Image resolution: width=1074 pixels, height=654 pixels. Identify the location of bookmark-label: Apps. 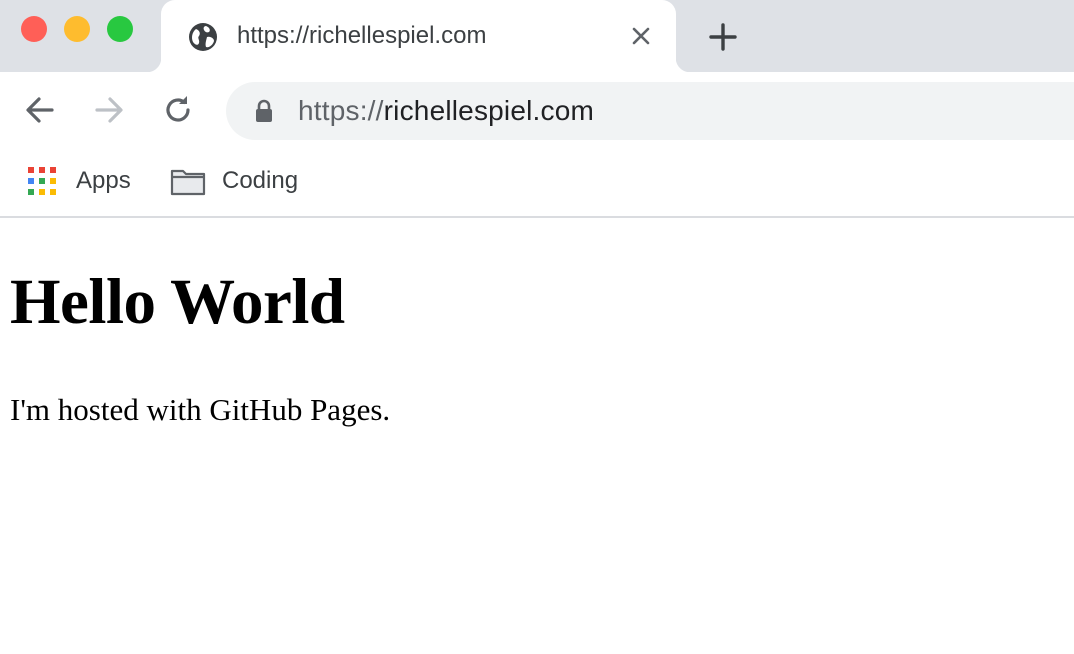
(103, 180).